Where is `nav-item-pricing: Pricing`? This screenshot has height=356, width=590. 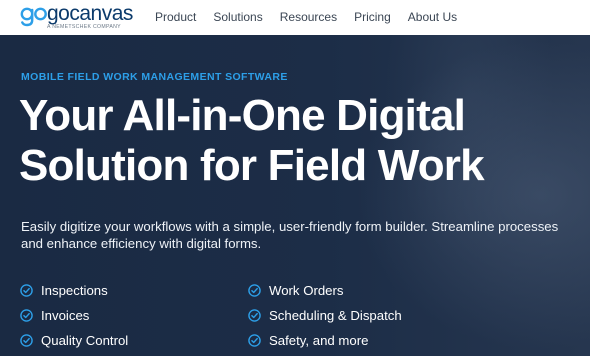 nav-item-pricing: Pricing is located at coordinates (372, 17).